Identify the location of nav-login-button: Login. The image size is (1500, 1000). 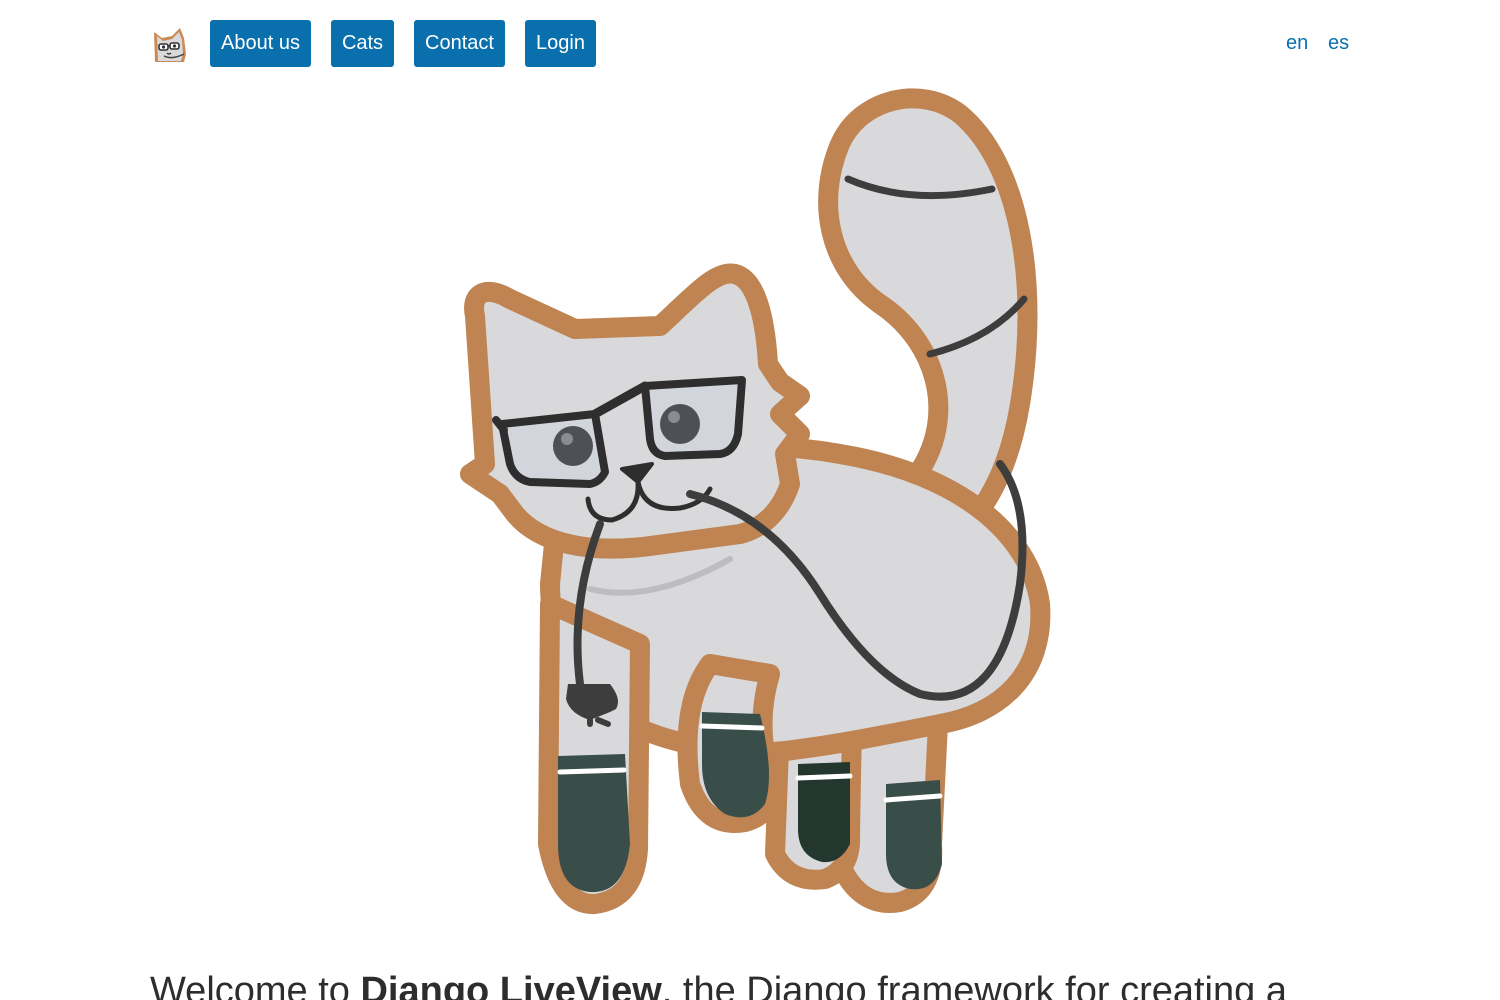
(560, 43).